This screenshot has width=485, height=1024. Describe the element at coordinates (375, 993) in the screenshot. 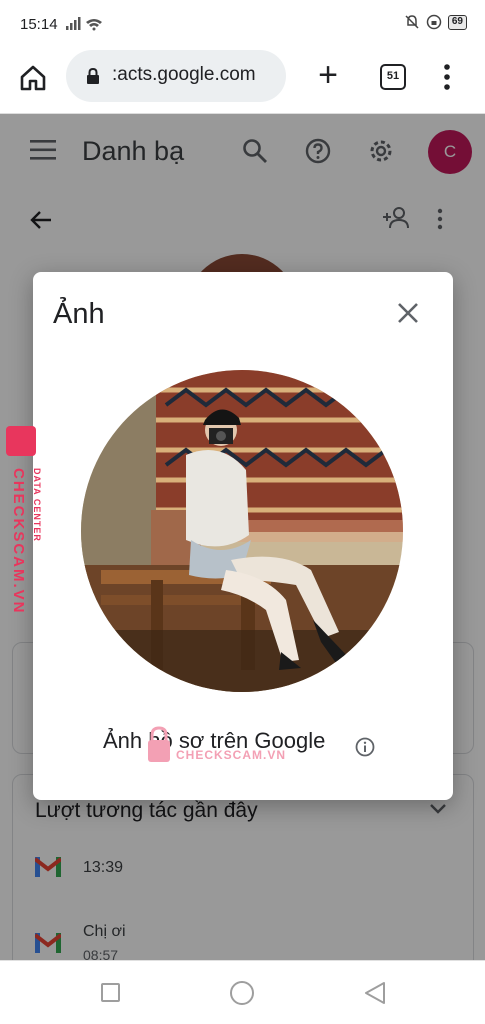

I see `back-button` at that location.